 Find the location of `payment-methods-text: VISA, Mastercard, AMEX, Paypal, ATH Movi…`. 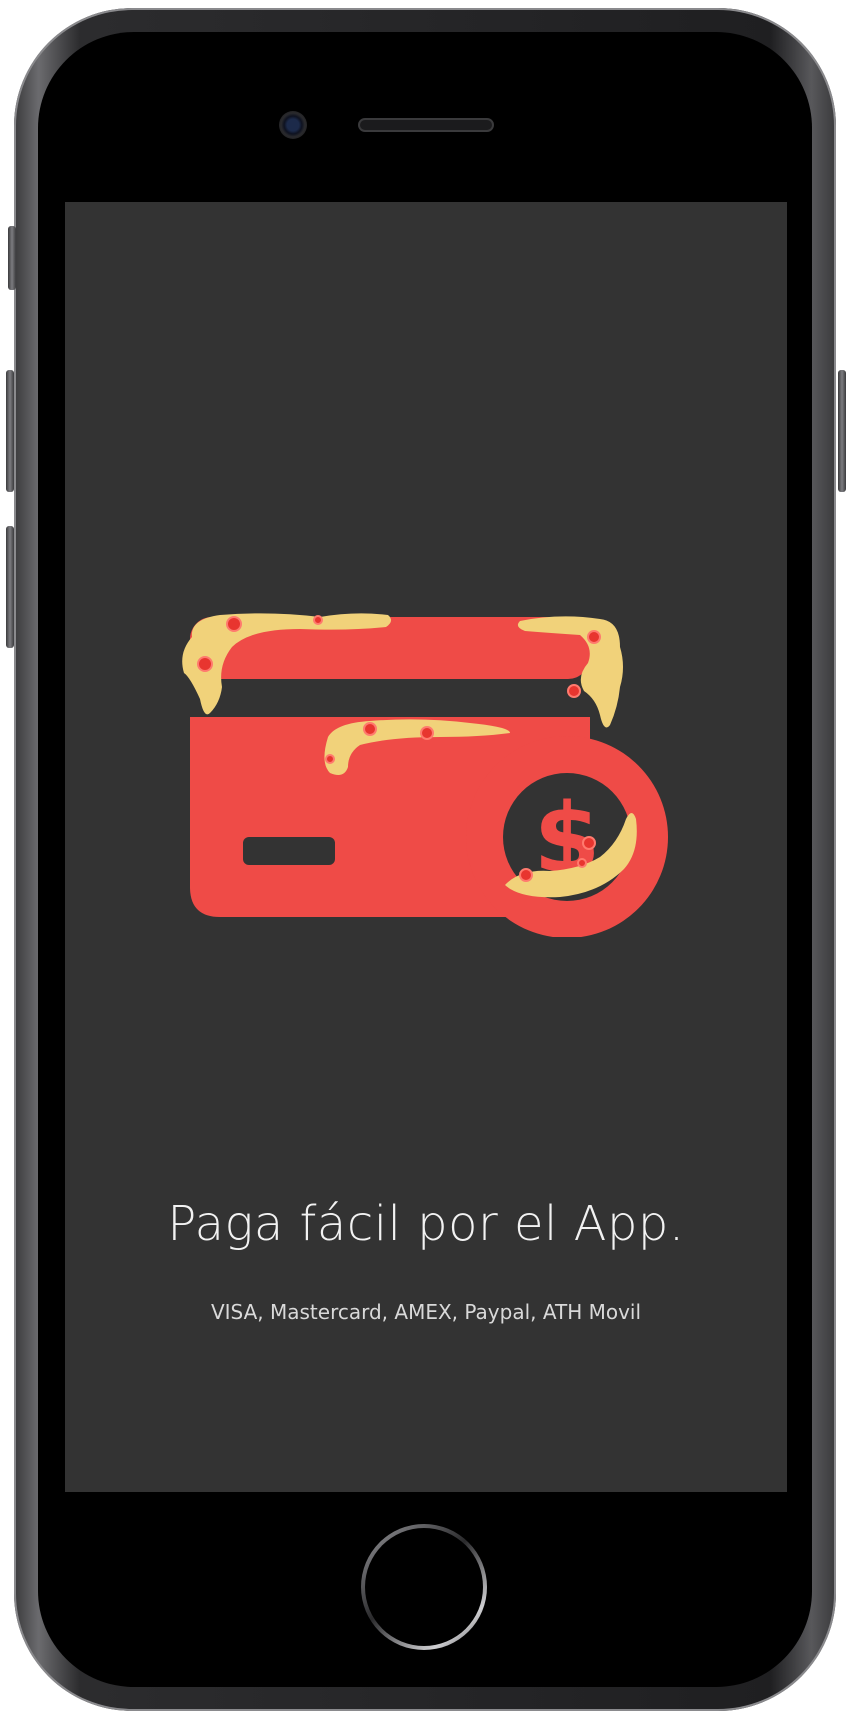

payment-methods-text: VISA, Mastercard, AMEX, Paypal, ATH Movi… is located at coordinates (426, 1312).